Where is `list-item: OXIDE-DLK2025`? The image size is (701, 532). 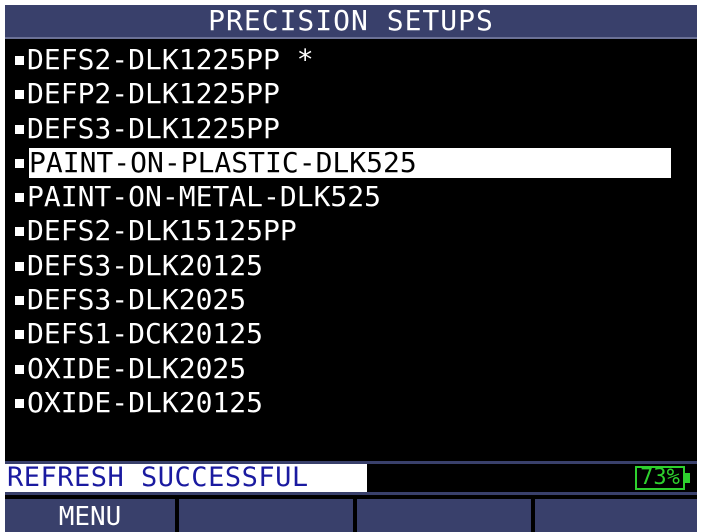
list-item: OXIDE-DLK2025 is located at coordinates (351, 369).